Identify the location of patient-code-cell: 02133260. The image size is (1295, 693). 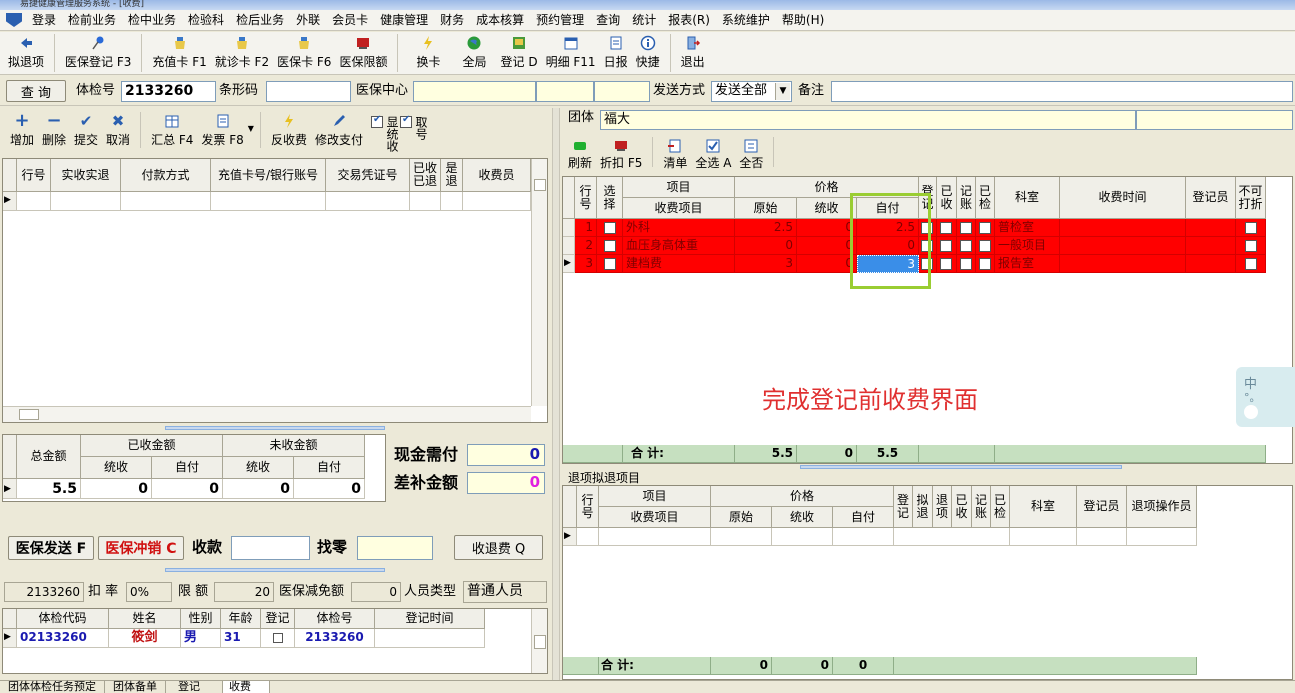
(63, 638).